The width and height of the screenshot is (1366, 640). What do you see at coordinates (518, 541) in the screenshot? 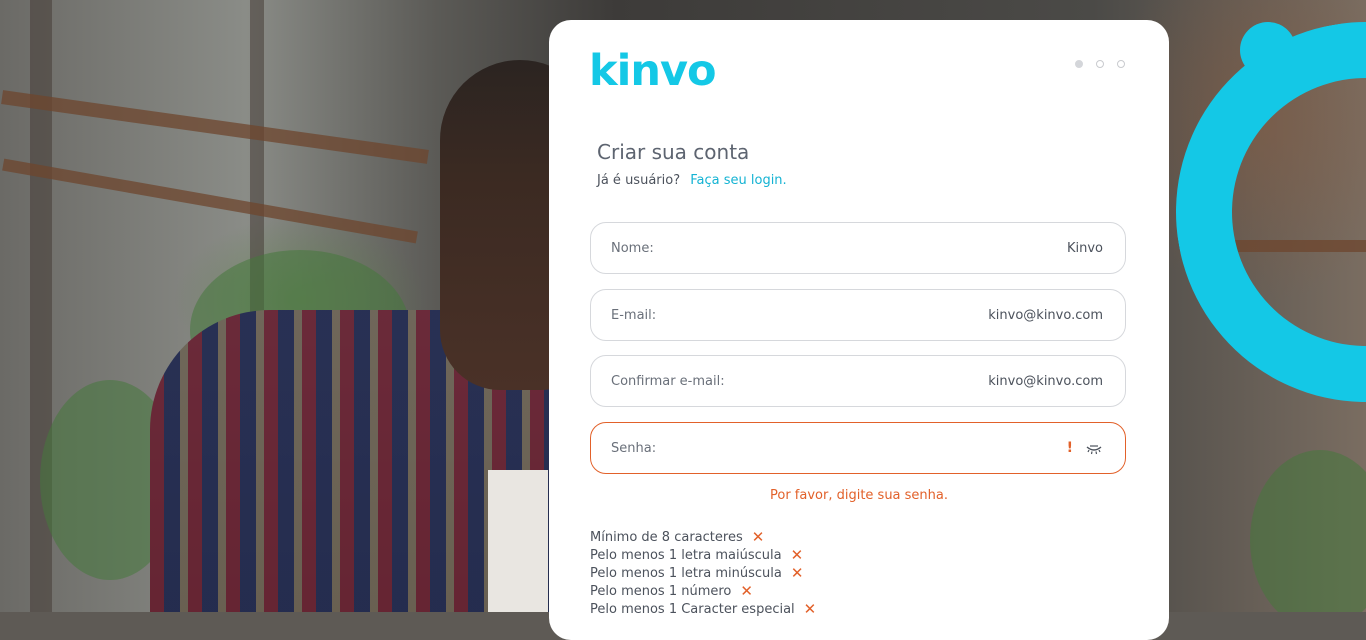
I see `person-tshirt` at bounding box center [518, 541].